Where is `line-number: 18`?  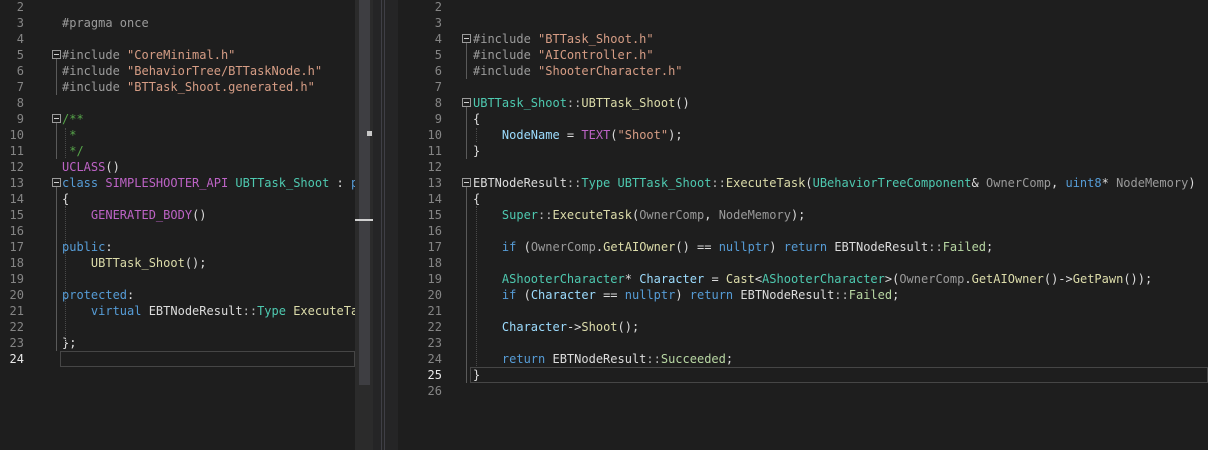 line-number: 18 is located at coordinates (434, 263).